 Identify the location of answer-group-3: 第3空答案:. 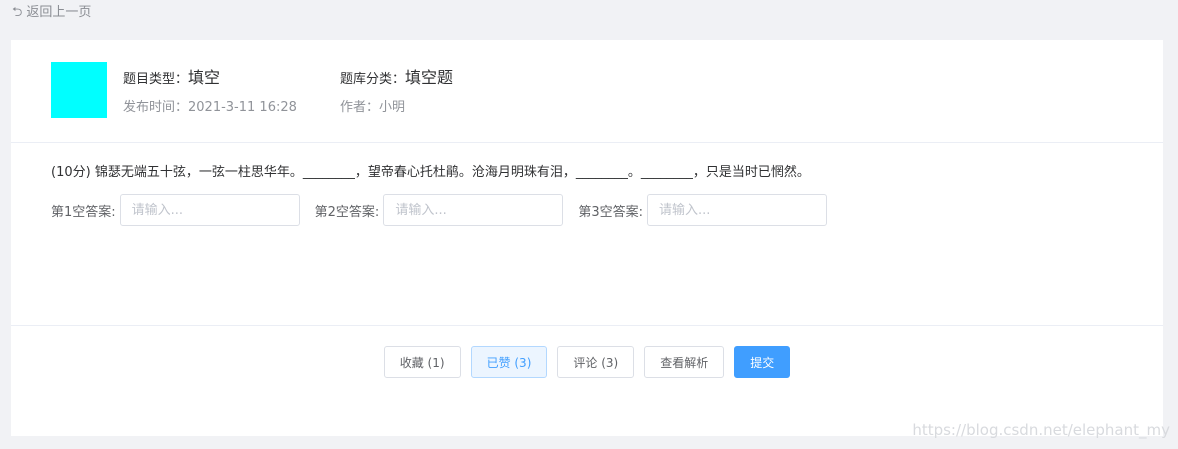
(702, 210).